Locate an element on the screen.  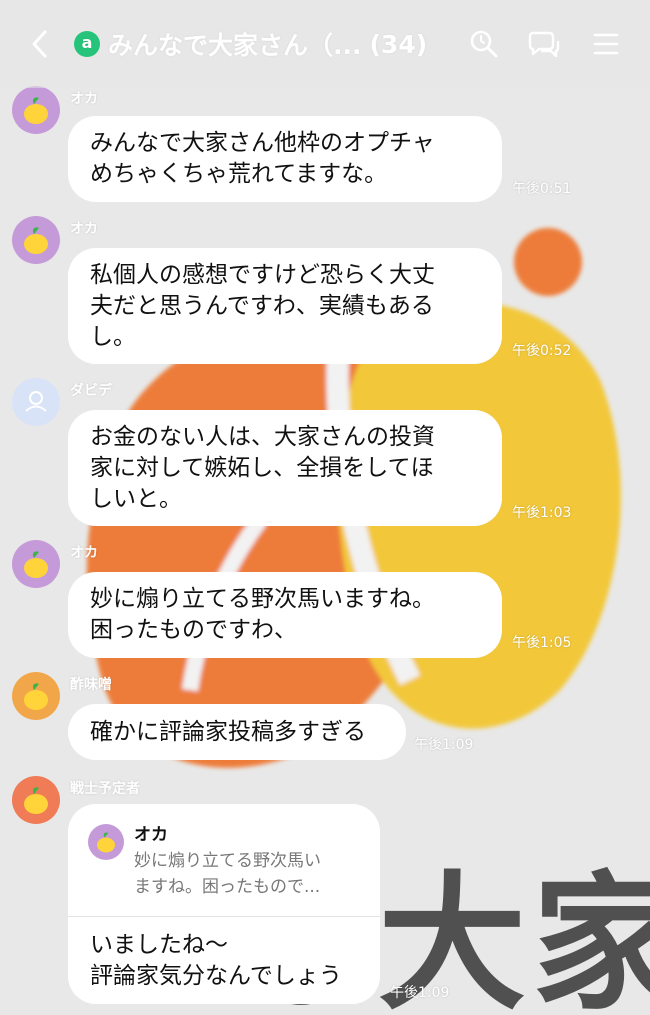
reply-text: いましたね〜 評論家気分なんでしょう is located at coordinates (216, 961).